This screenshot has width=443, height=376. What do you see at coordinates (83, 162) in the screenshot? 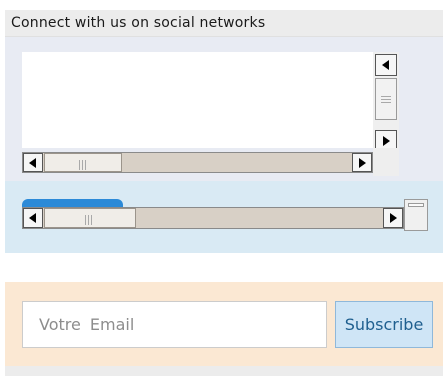
I see `horizontal-scroll-thumb` at bounding box center [83, 162].